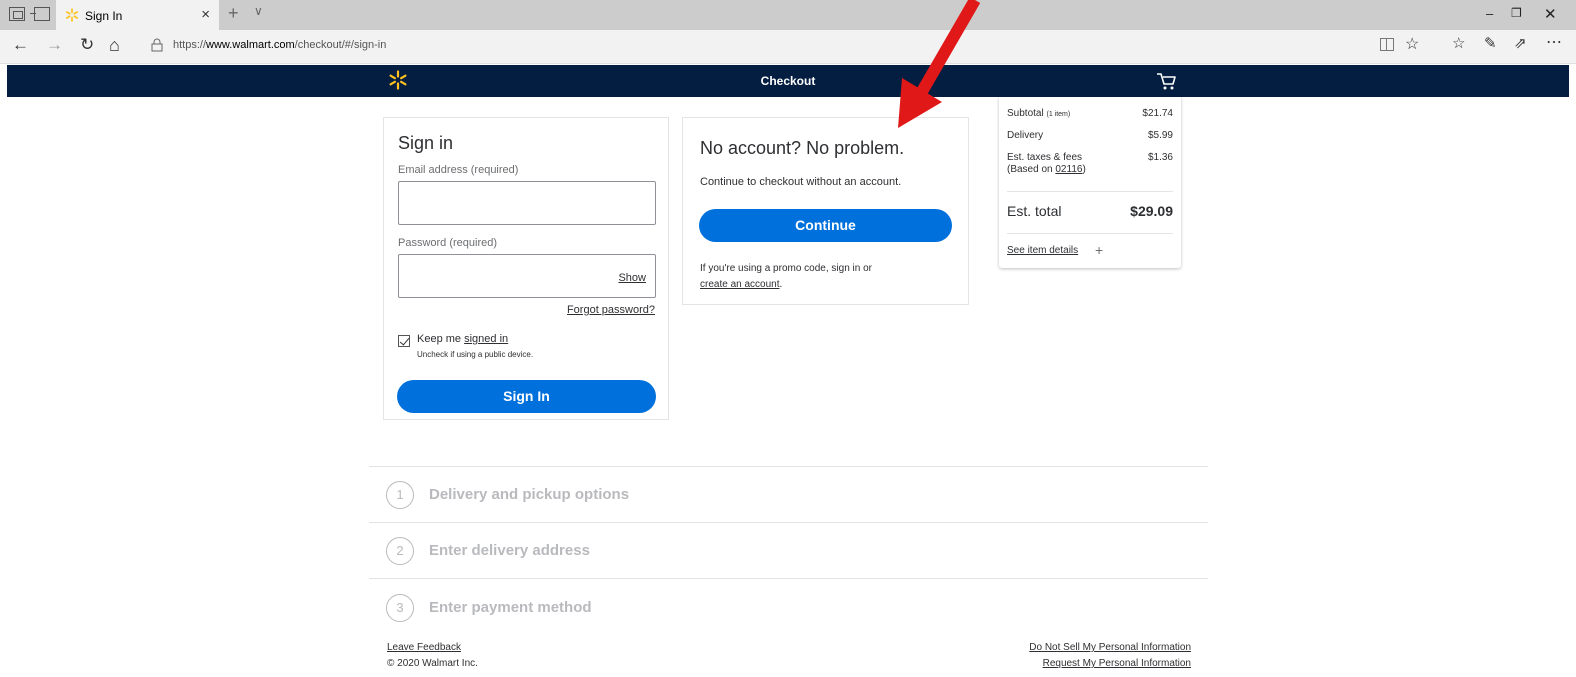 The height and width of the screenshot is (677, 1576). What do you see at coordinates (1090, 211) in the screenshot?
I see `total-row: Est. total $29.09` at bounding box center [1090, 211].